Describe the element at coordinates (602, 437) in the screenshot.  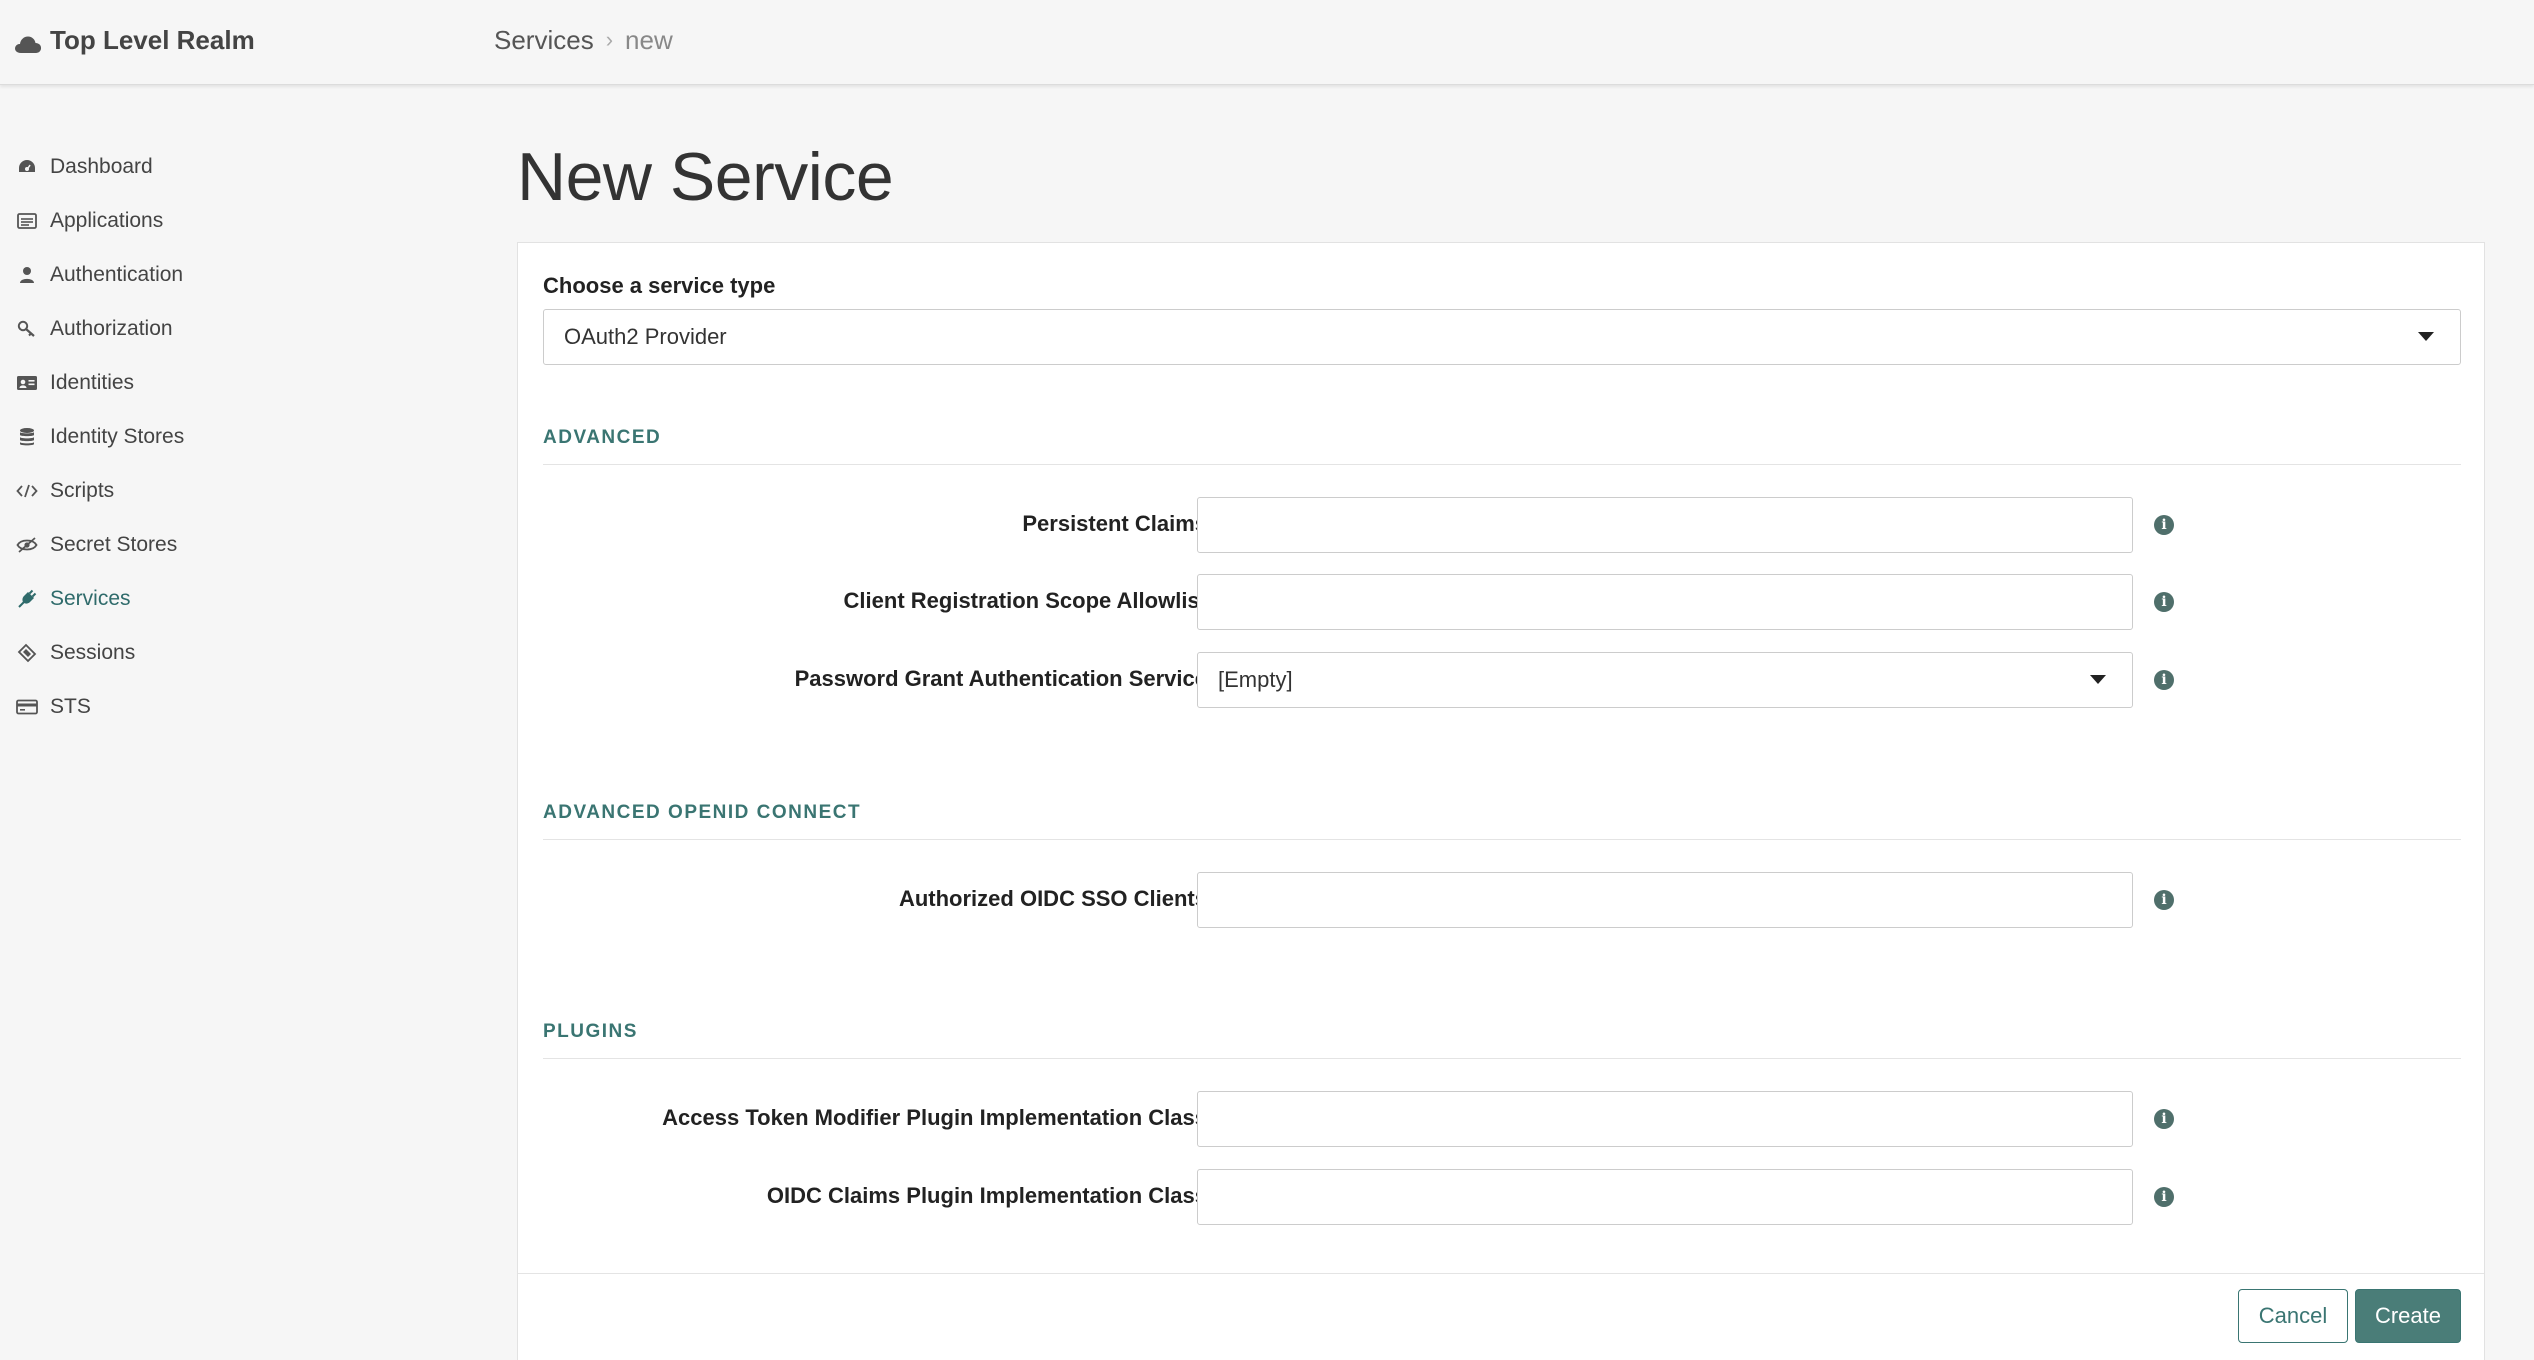
I see `section-advanced-title: ADVANCED` at that location.